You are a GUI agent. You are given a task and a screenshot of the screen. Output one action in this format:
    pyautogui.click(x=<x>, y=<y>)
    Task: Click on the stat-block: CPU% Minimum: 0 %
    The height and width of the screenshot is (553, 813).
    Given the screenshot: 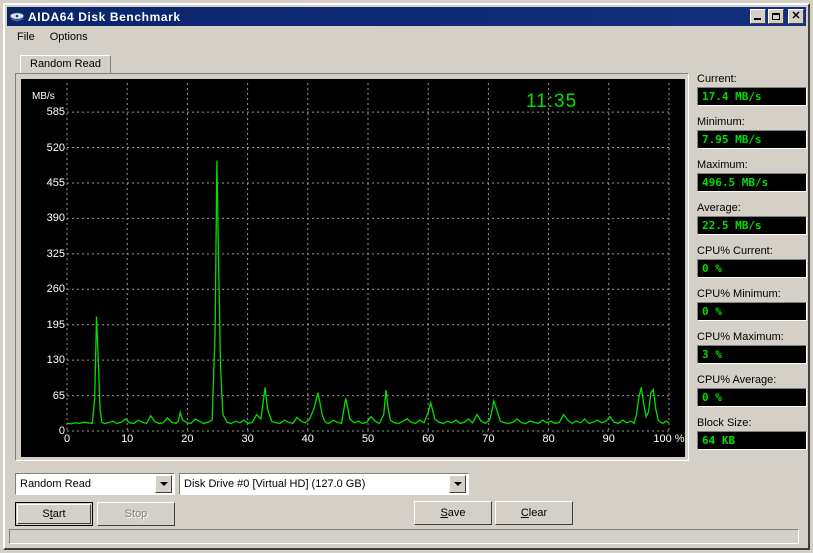 What is the action you would take?
    pyautogui.click(x=752, y=304)
    